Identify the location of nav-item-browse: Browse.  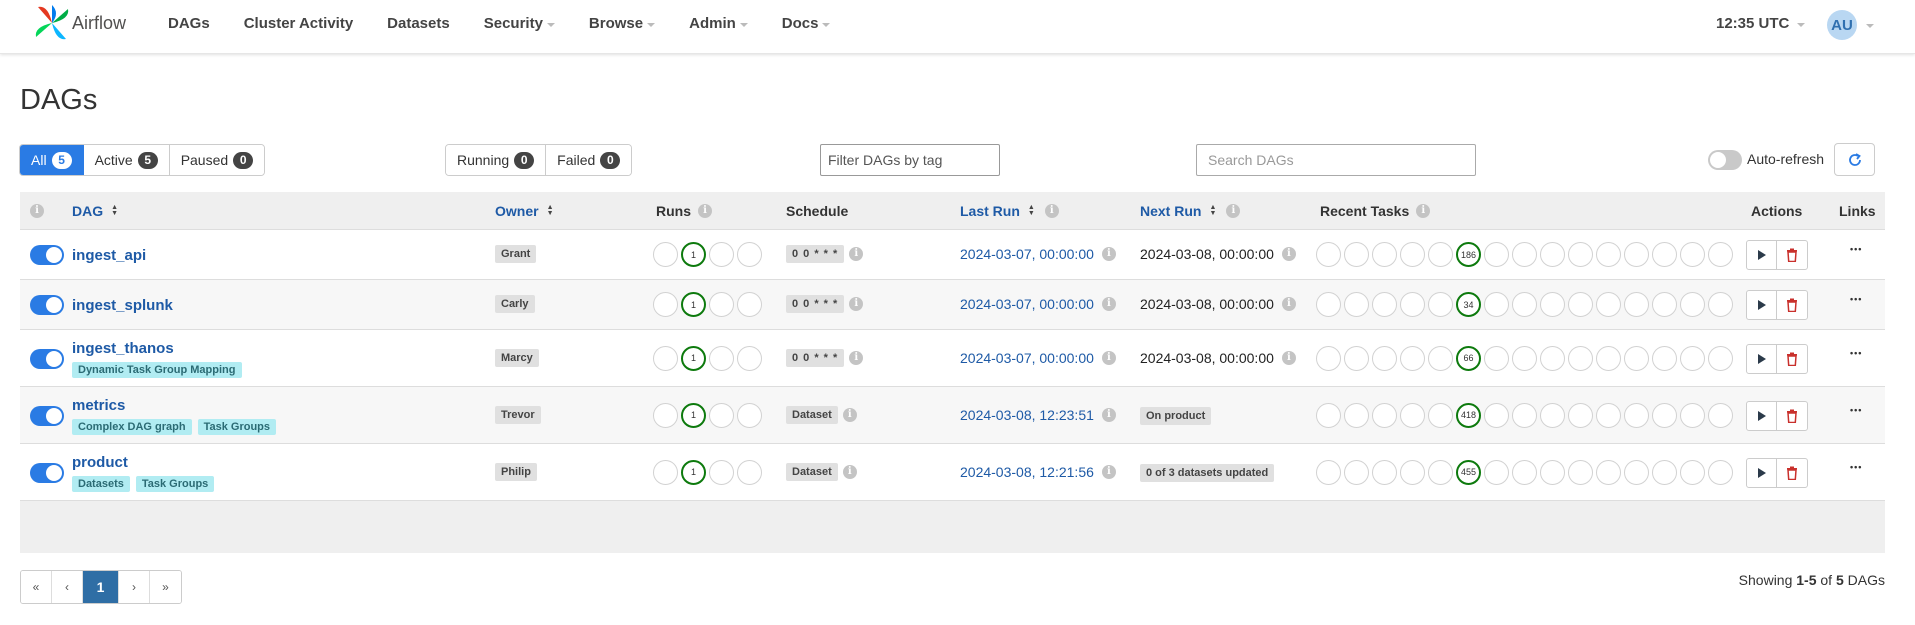
(622, 23).